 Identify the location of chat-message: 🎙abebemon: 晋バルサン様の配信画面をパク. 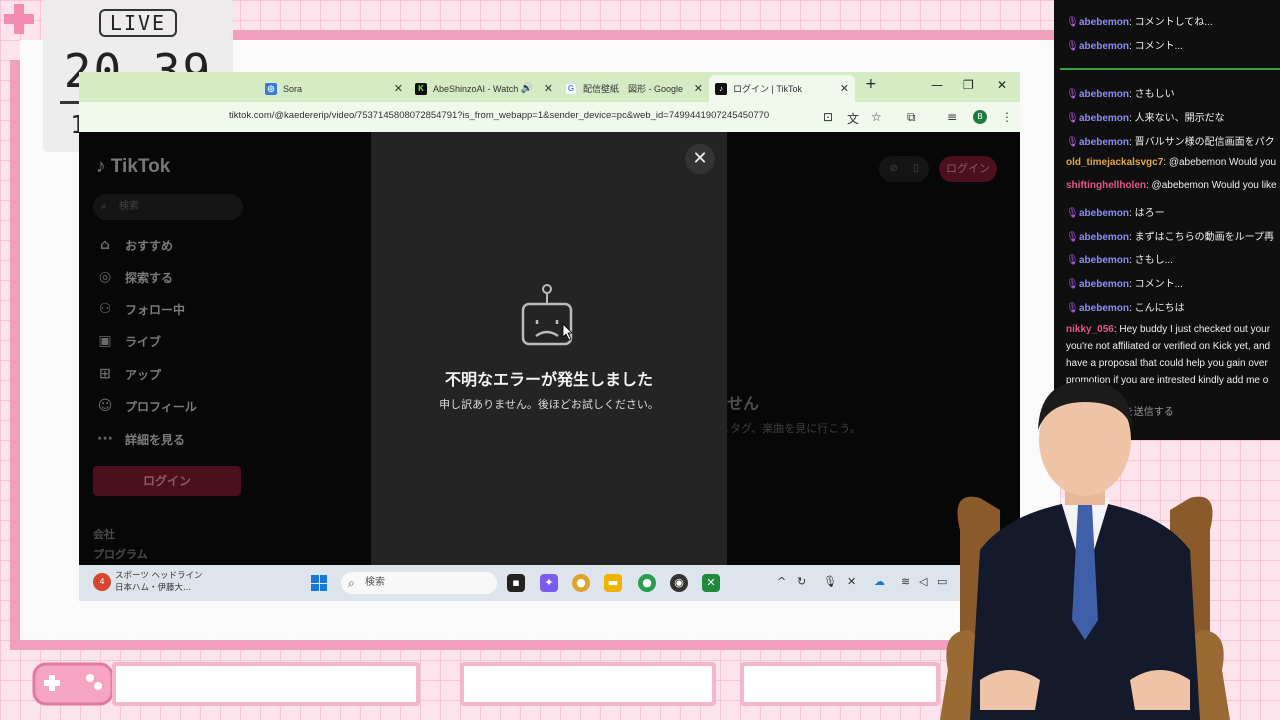
(1170, 142).